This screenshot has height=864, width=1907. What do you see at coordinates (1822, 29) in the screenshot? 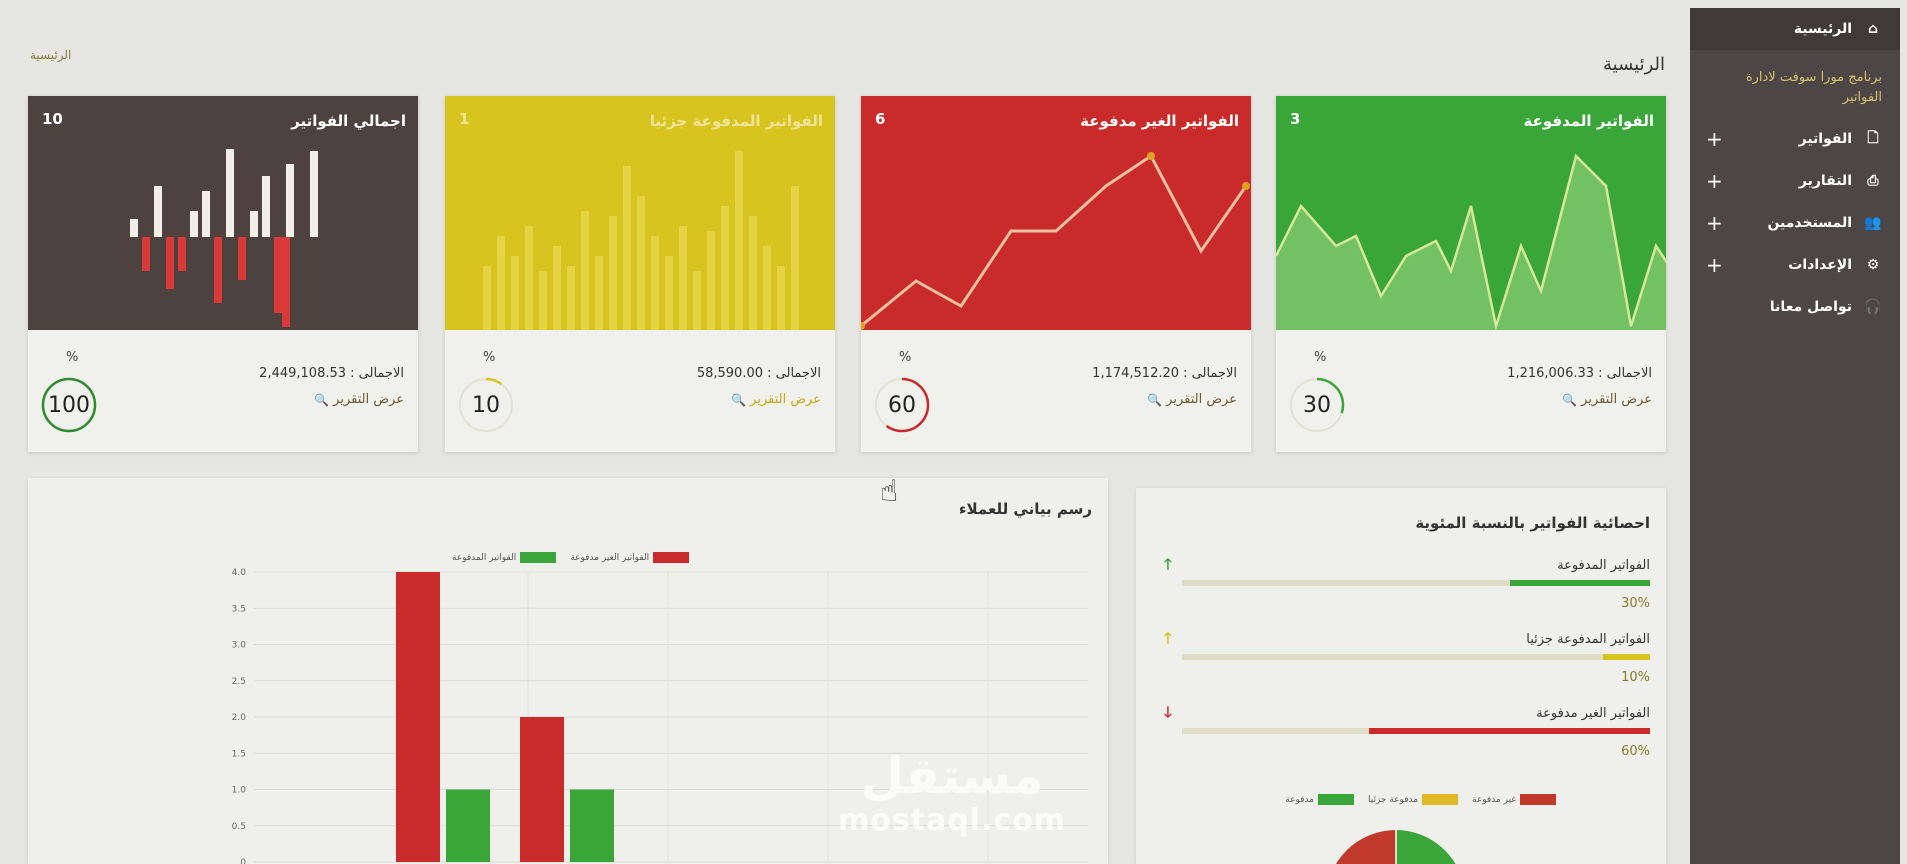
I see `sidebar-item-label: الرئيسية` at bounding box center [1822, 29].